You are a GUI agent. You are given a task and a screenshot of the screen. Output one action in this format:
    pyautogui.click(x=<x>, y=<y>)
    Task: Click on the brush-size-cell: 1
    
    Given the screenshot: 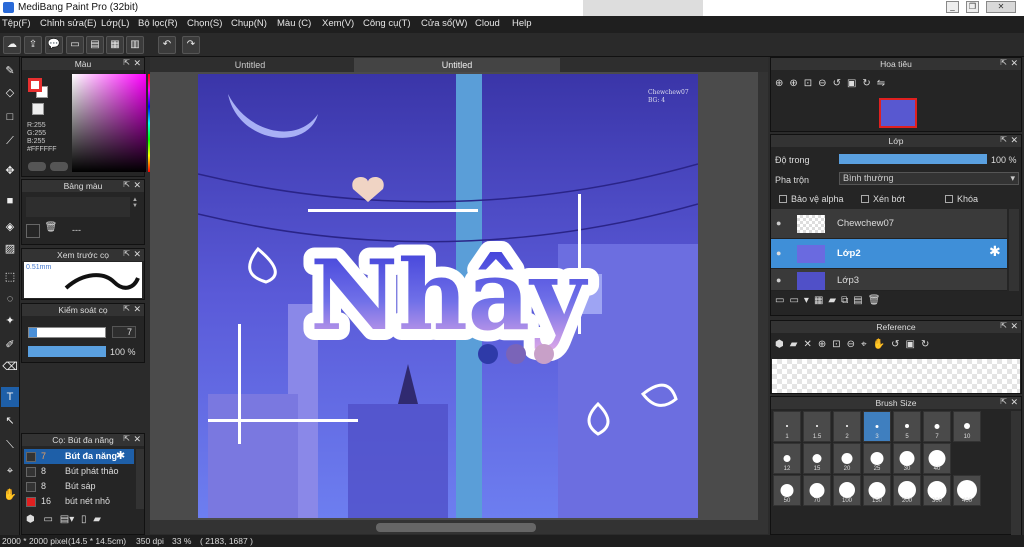 What is the action you would take?
    pyautogui.click(x=787, y=426)
    